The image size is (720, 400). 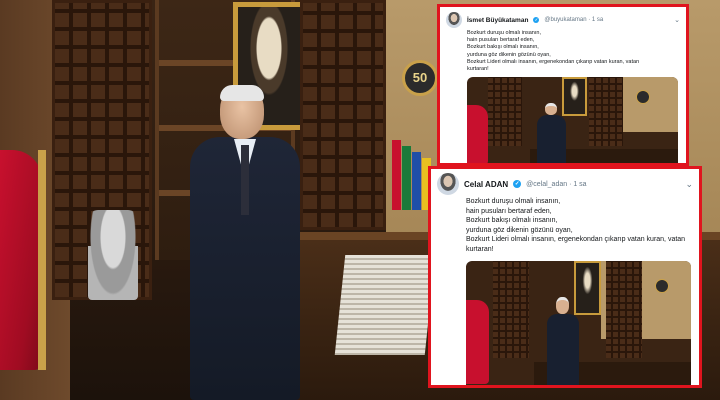 What do you see at coordinates (486, 184) in the screenshot?
I see `author-name: Celal ADAN` at bounding box center [486, 184].